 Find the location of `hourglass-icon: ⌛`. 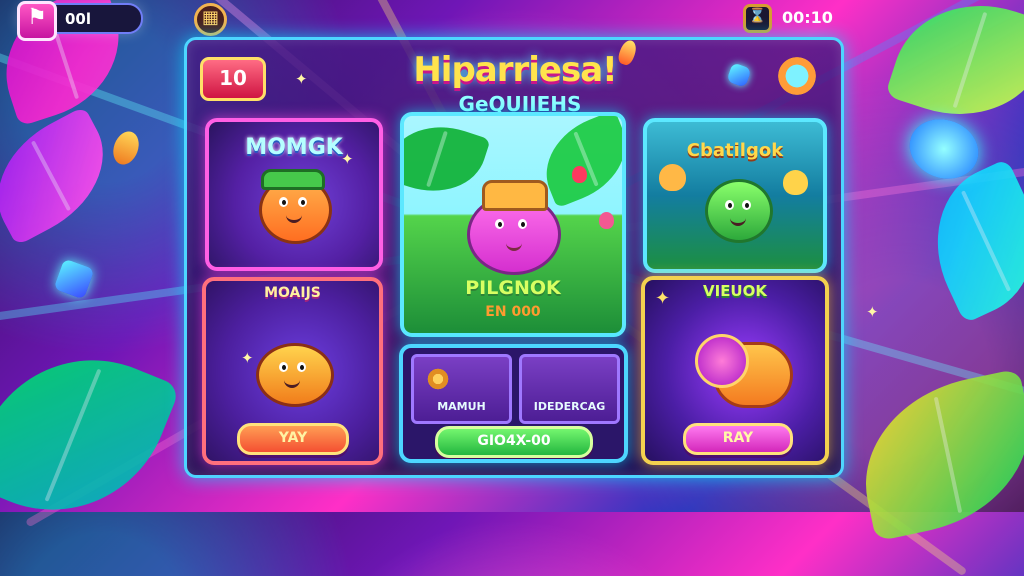

hourglass-icon: ⌛ is located at coordinates (757, 18).